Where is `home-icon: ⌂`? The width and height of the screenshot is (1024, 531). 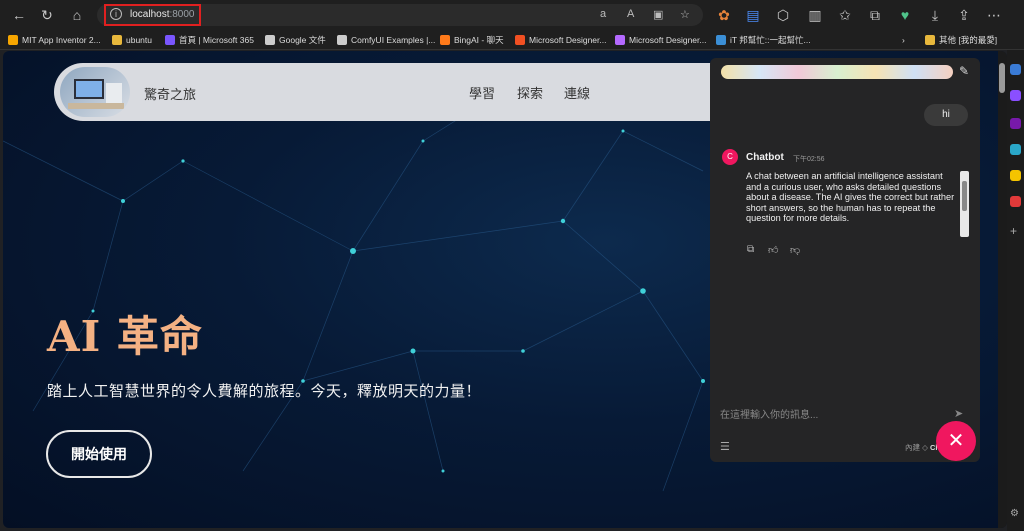
home-icon: ⌂ is located at coordinates (77, 15).